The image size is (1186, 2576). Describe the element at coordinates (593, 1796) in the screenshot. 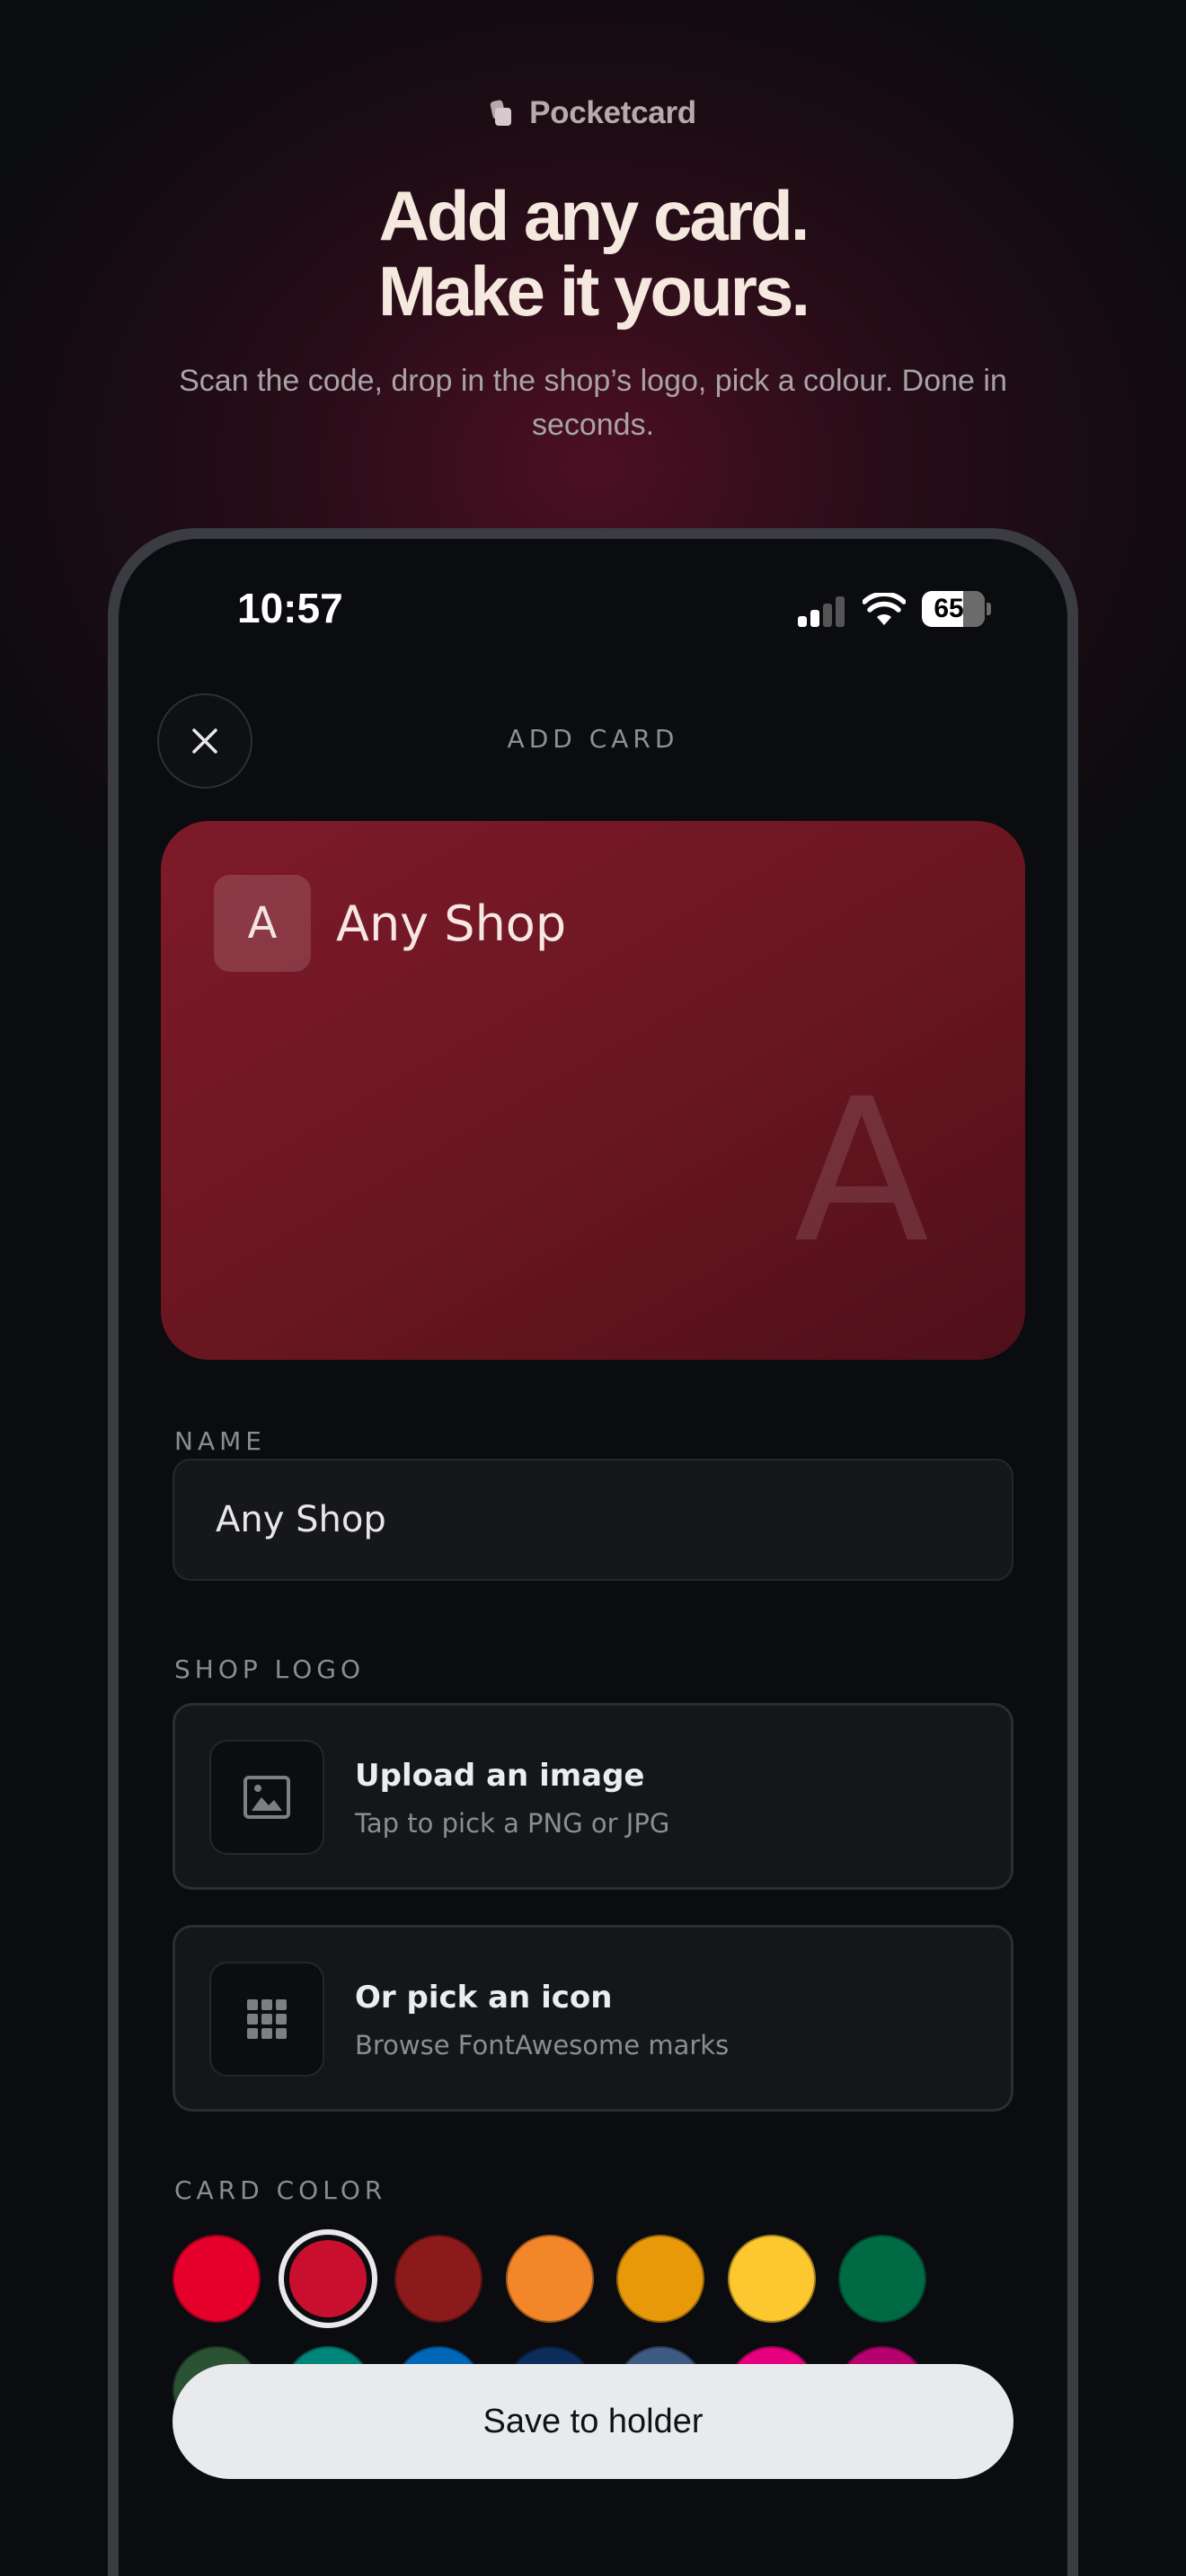

I see `upload-image-option: Upload an image Tap to pick a PNG or JPG` at that location.